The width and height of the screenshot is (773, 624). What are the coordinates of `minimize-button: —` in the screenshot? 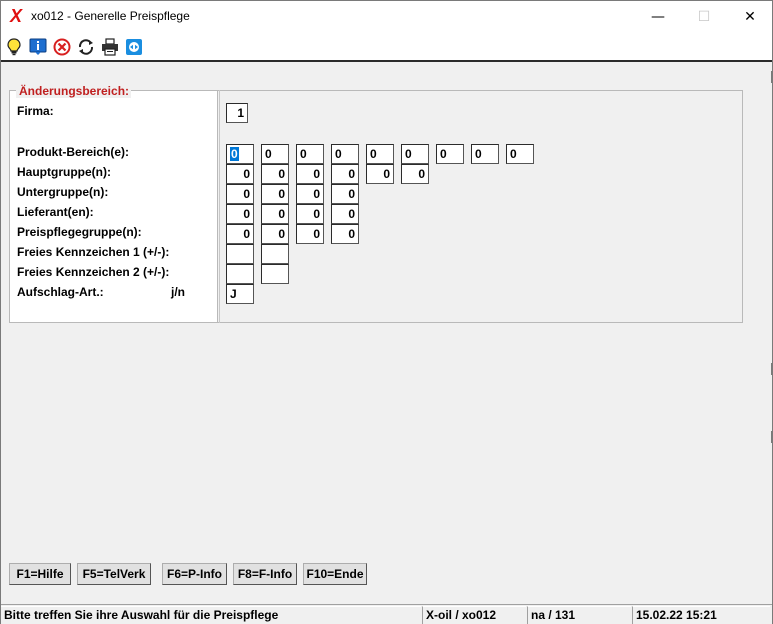 It's located at (658, 16).